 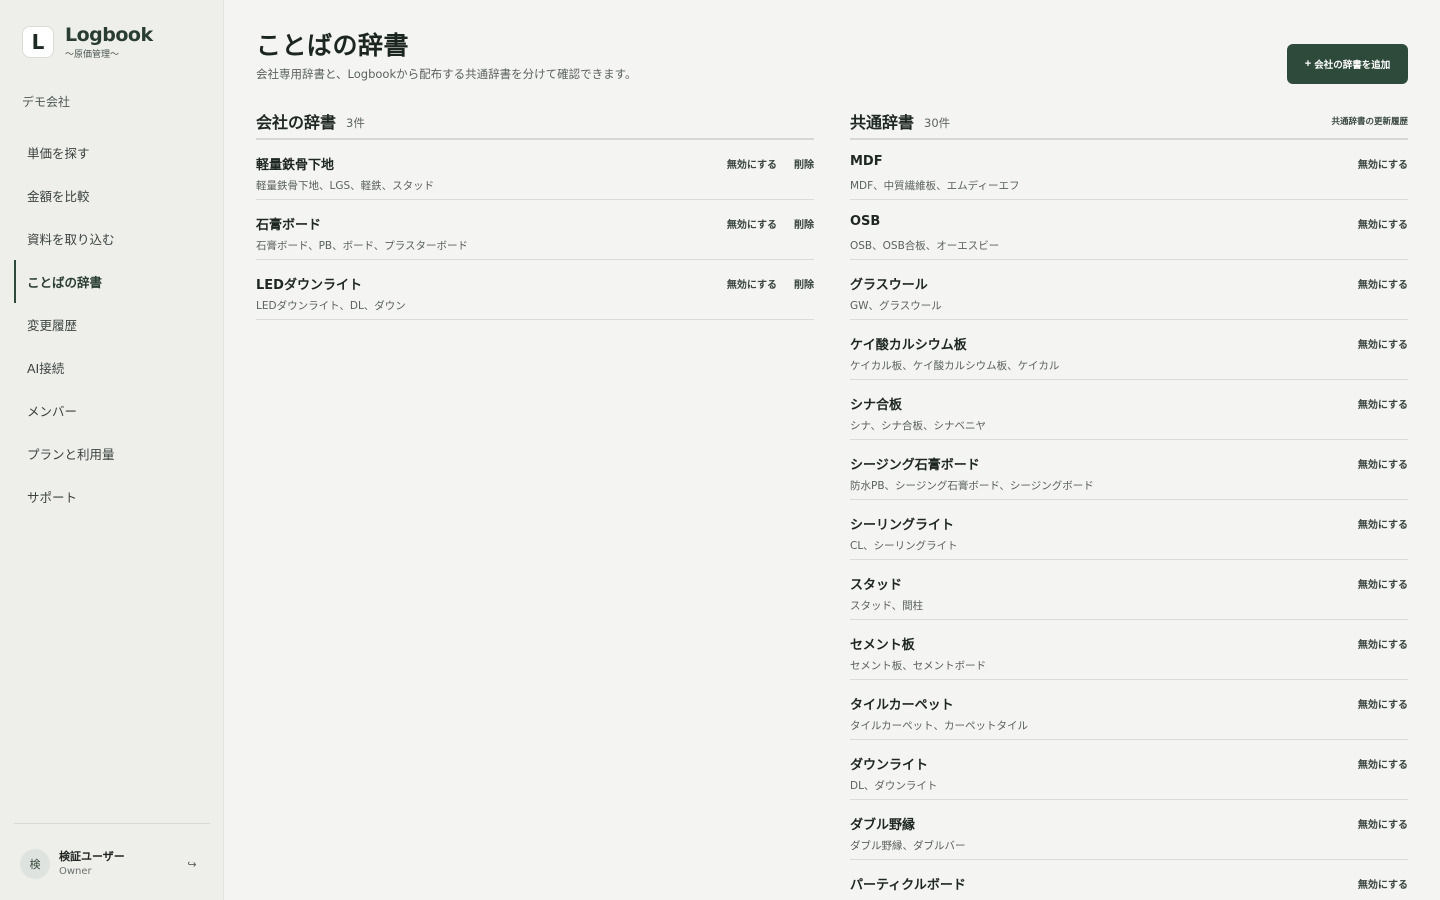 What do you see at coordinates (1129, 170) in the screenshot?
I see `common-dictionary-entry: MDF MDF、中質繊維板、エムディーエフ 無効にする` at bounding box center [1129, 170].